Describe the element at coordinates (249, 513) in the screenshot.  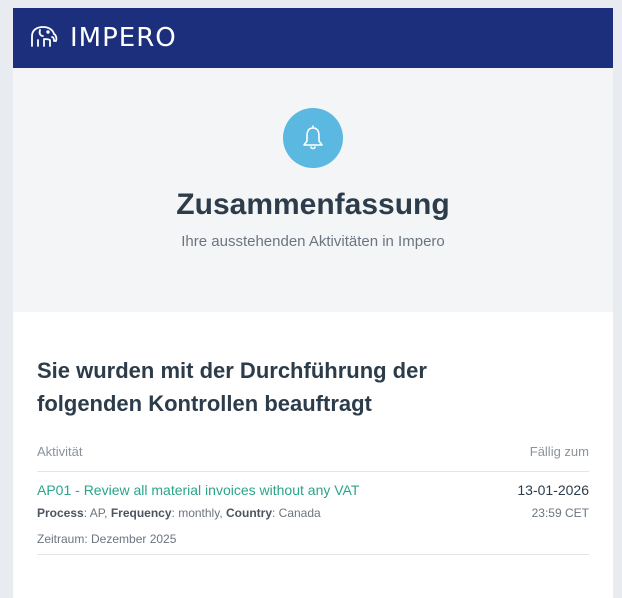
I see `country-label: Country` at that location.